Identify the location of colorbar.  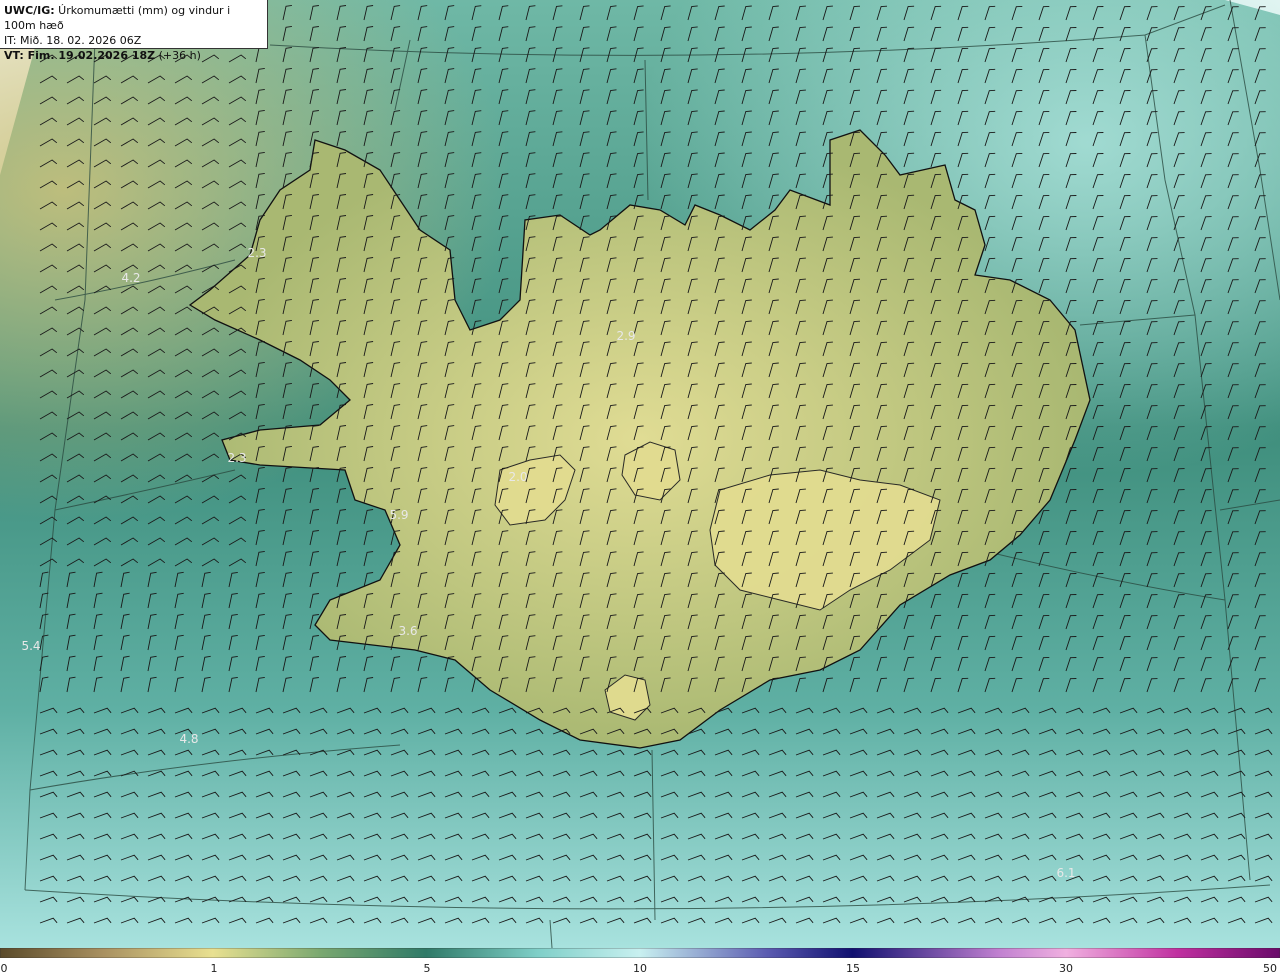
(640, 953).